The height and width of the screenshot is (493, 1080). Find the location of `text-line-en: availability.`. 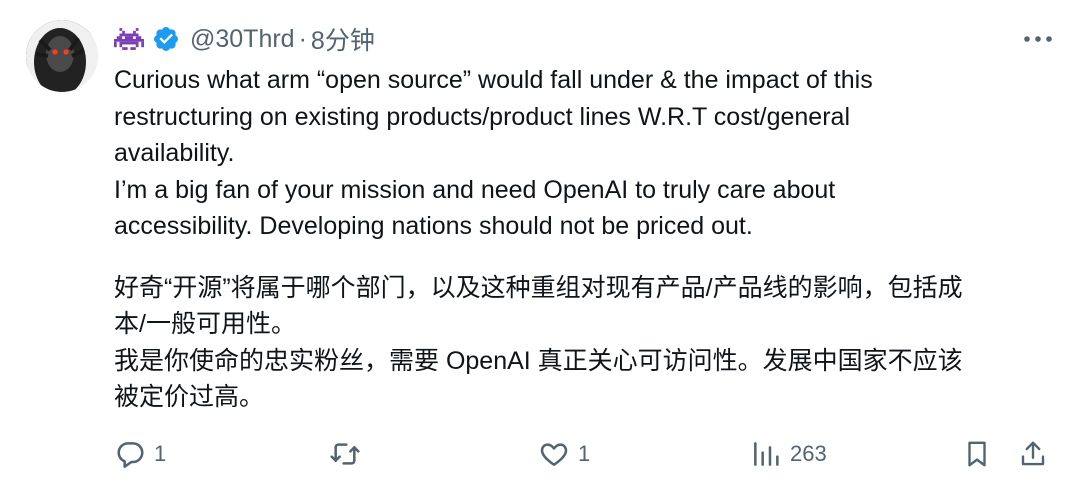

text-line-en: availability. is located at coordinates (174, 153).